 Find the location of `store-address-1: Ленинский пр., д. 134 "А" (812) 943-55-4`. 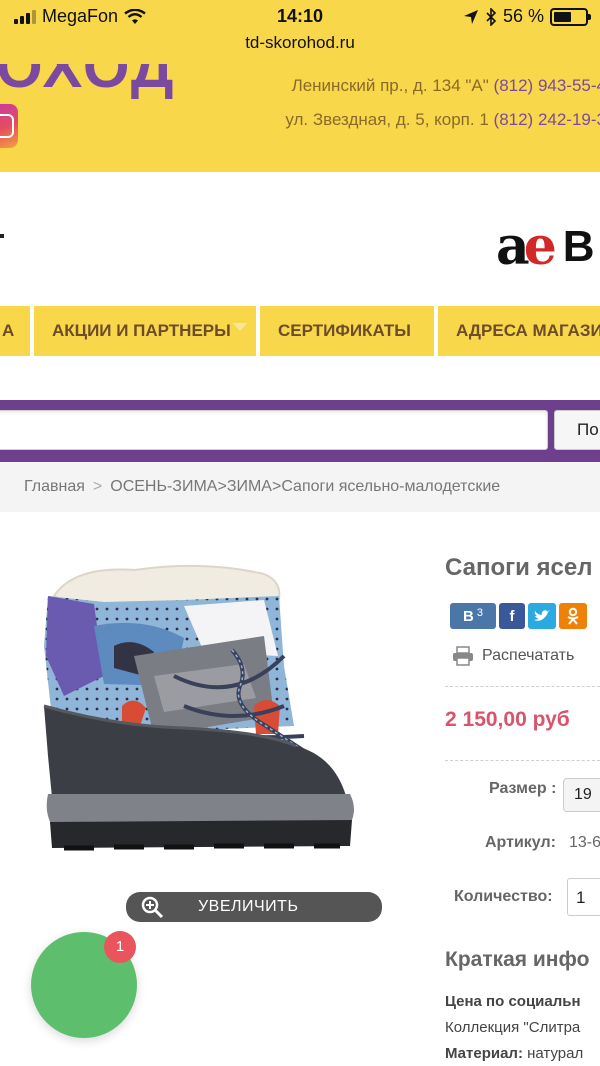

store-address-1: Ленинский пр., д. 134 "А" (812) 943-55-4 is located at coordinates (446, 86).